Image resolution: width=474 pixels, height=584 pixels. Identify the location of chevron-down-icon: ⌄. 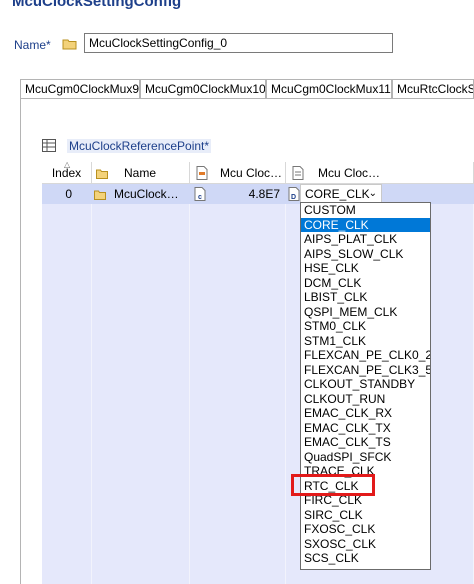
(373, 194).